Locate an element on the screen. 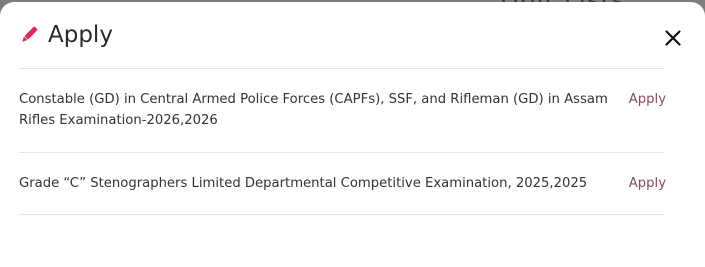 The image size is (705, 267). modal-title: Apply is located at coordinates (80, 35).